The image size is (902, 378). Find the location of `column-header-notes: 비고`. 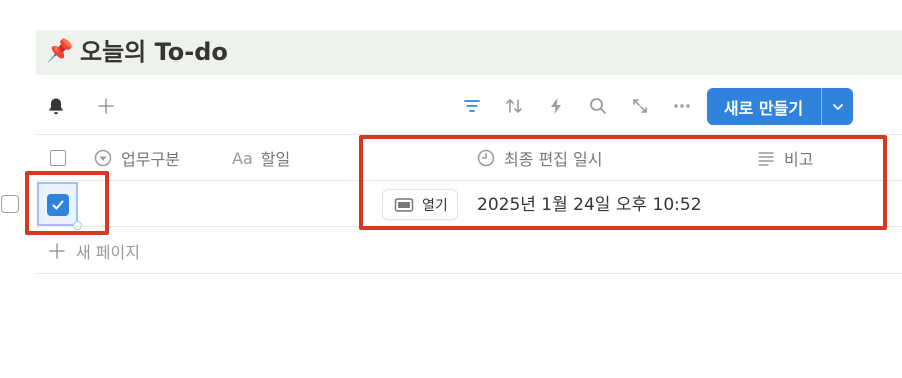

column-header-notes: 비고 is located at coordinates (784, 158).